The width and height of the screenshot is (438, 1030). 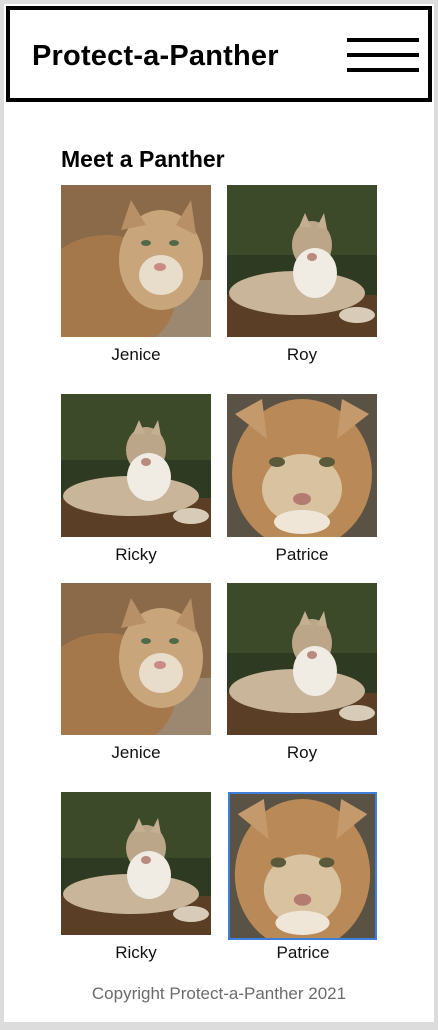 I want to click on panther-card-selected: Patrice, so click(x=303, y=877).